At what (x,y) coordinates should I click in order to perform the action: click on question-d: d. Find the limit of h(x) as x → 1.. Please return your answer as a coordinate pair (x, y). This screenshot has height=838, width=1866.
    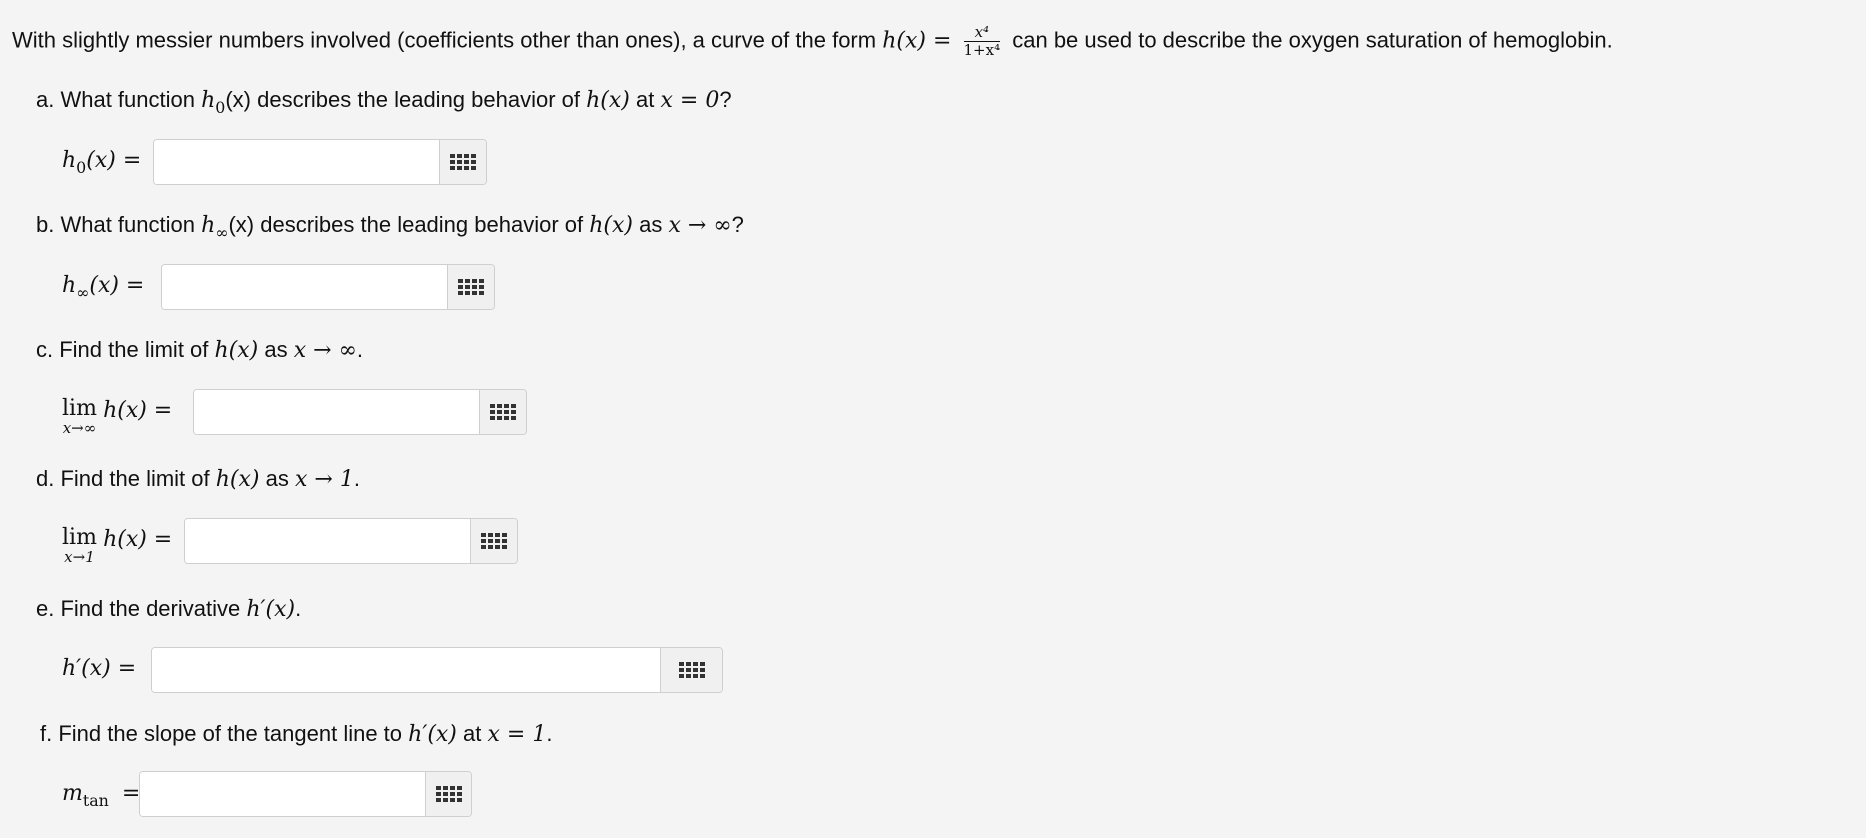
    Looking at the image, I should click on (198, 479).